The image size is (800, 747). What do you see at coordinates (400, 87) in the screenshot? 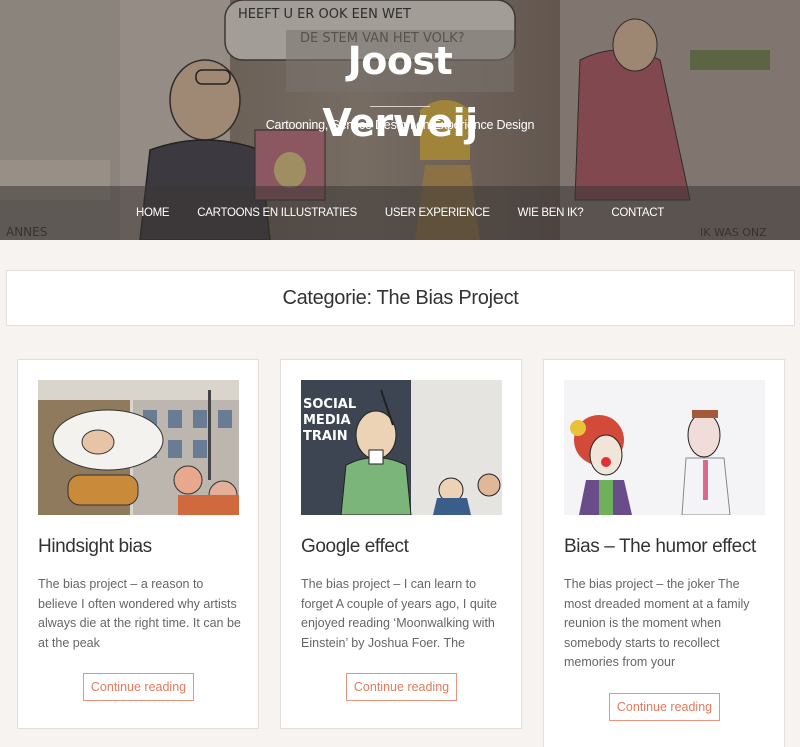
I see `site-title: Joost Verweij` at bounding box center [400, 87].